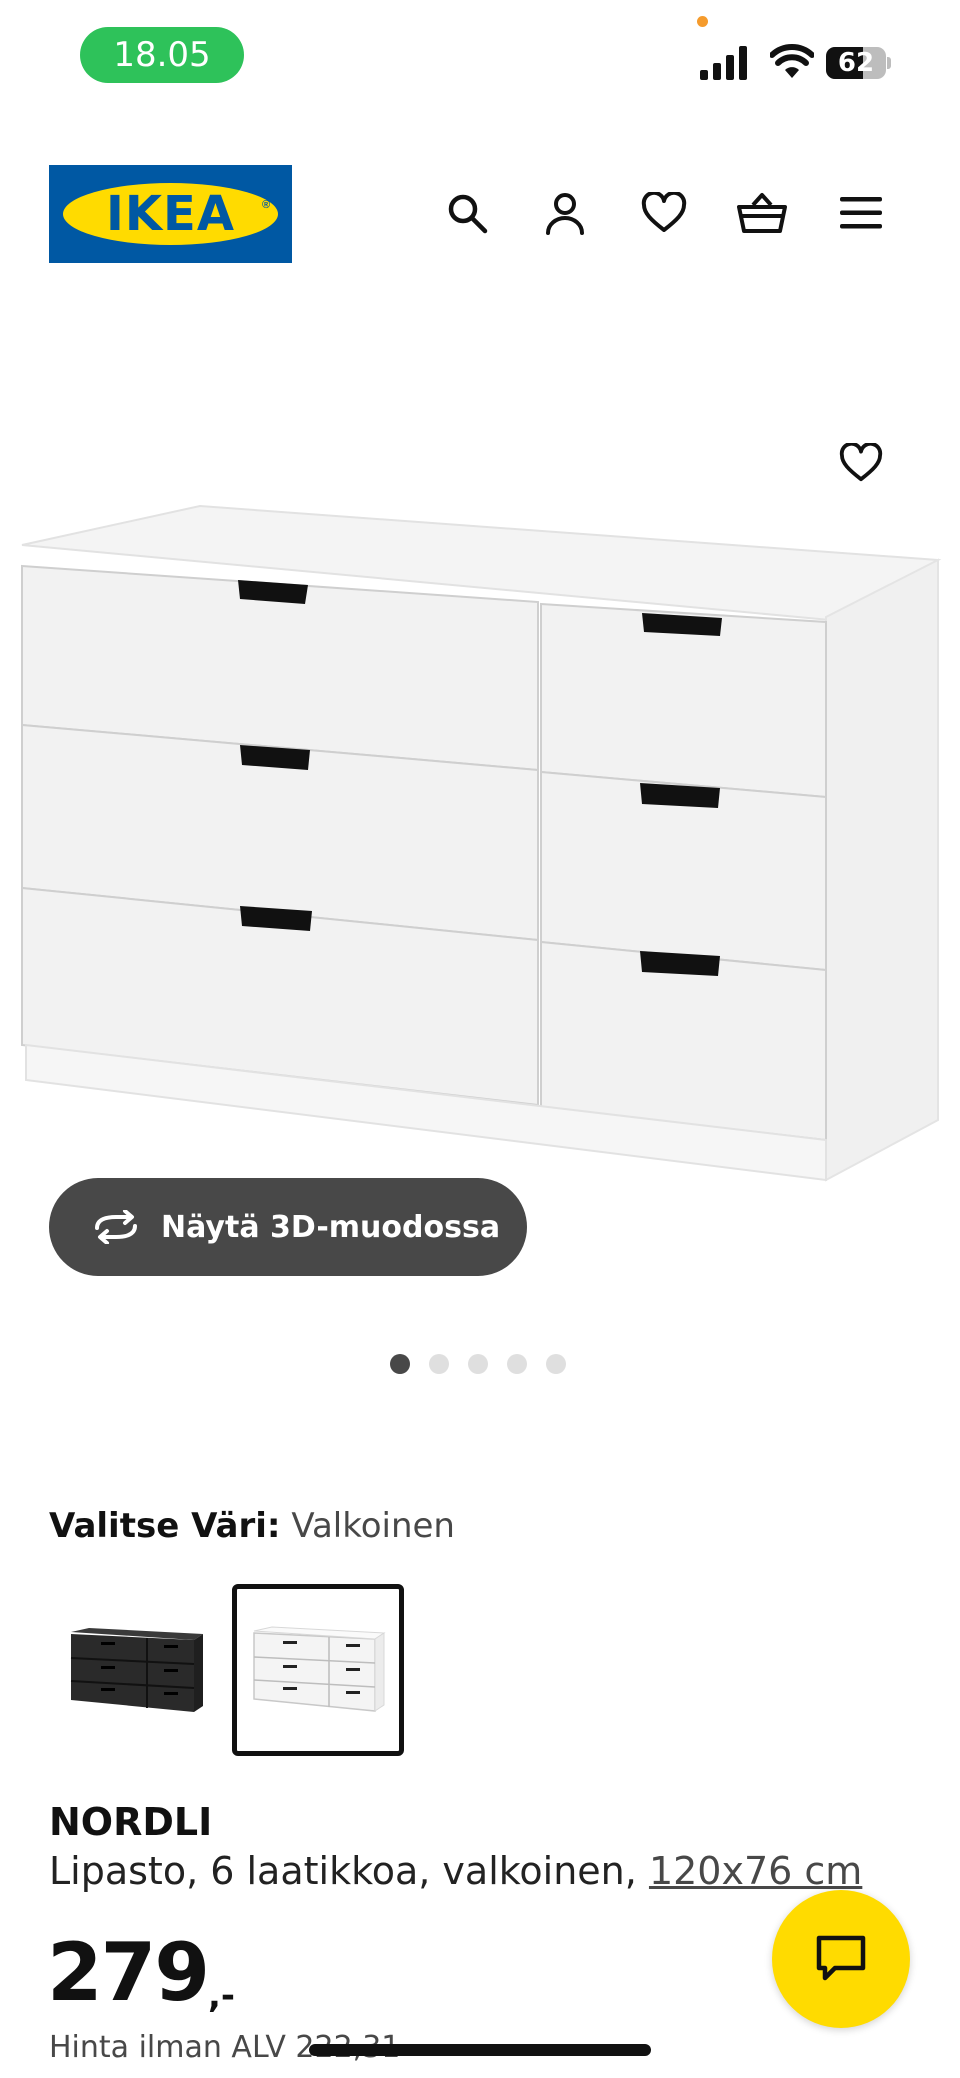  What do you see at coordinates (131, 1822) in the screenshot?
I see `product-name: NORDLI` at bounding box center [131, 1822].